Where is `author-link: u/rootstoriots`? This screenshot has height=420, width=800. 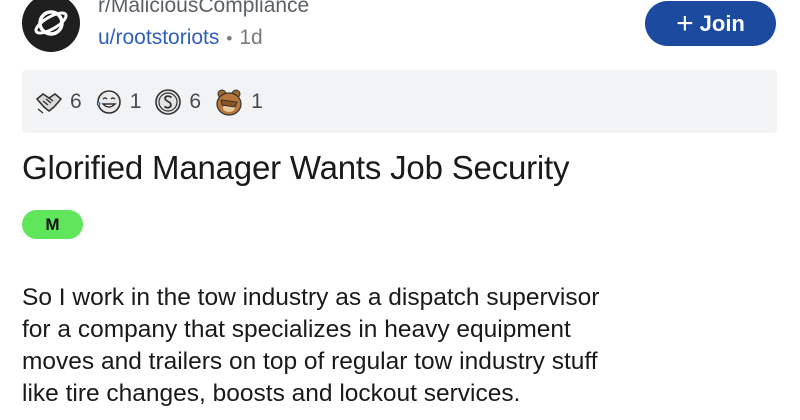 author-link: u/rootstoriots is located at coordinates (158, 37).